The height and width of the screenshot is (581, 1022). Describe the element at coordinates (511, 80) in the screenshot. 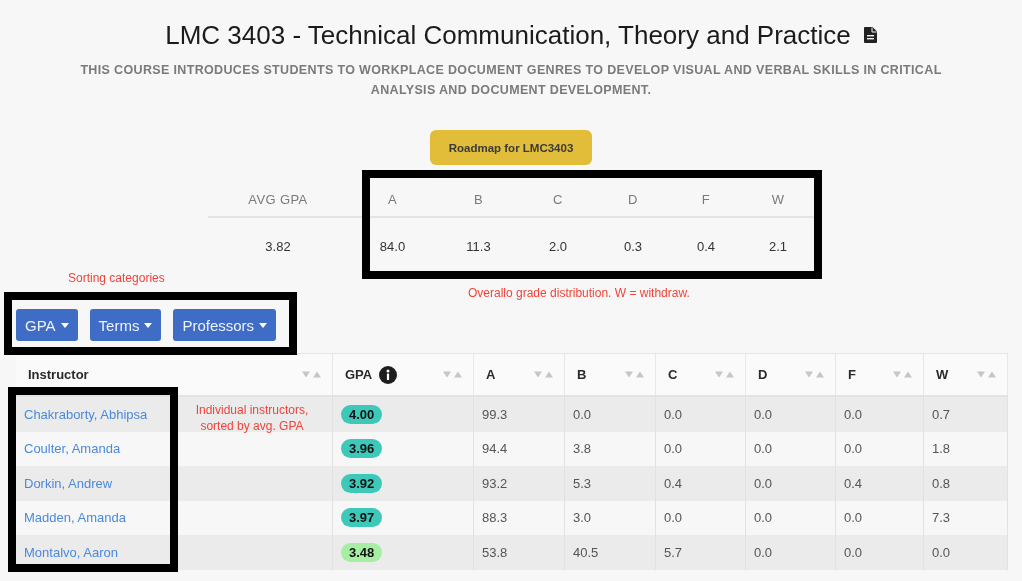

I see `course-description: THIS COURSE INTRODUCES STUDENTS TO WORKPLACE DOCUMENT GENRES TO DEVELOP VISUAL AND VERBAL SKILLS IN CRITICAL ANALYSIS AND DOCUMENT DEVELOPMENT.` at that location.